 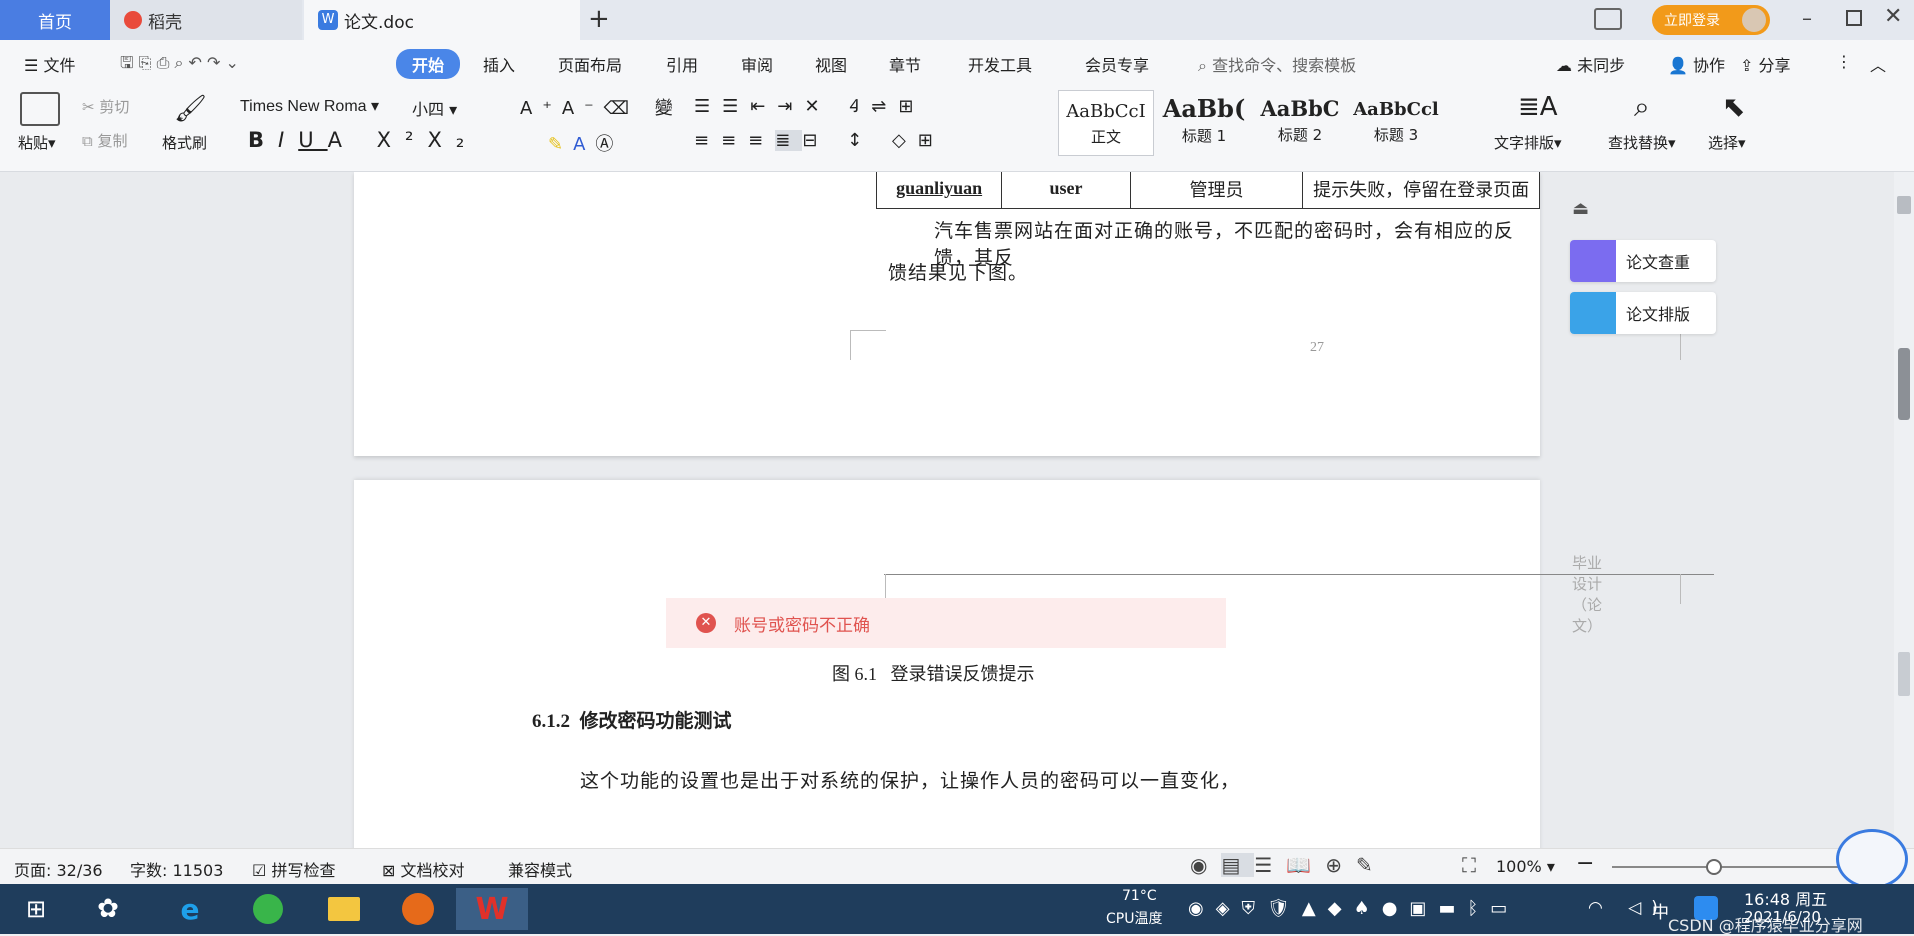 I want to click on folder-icon, so click(x=344, y=909).